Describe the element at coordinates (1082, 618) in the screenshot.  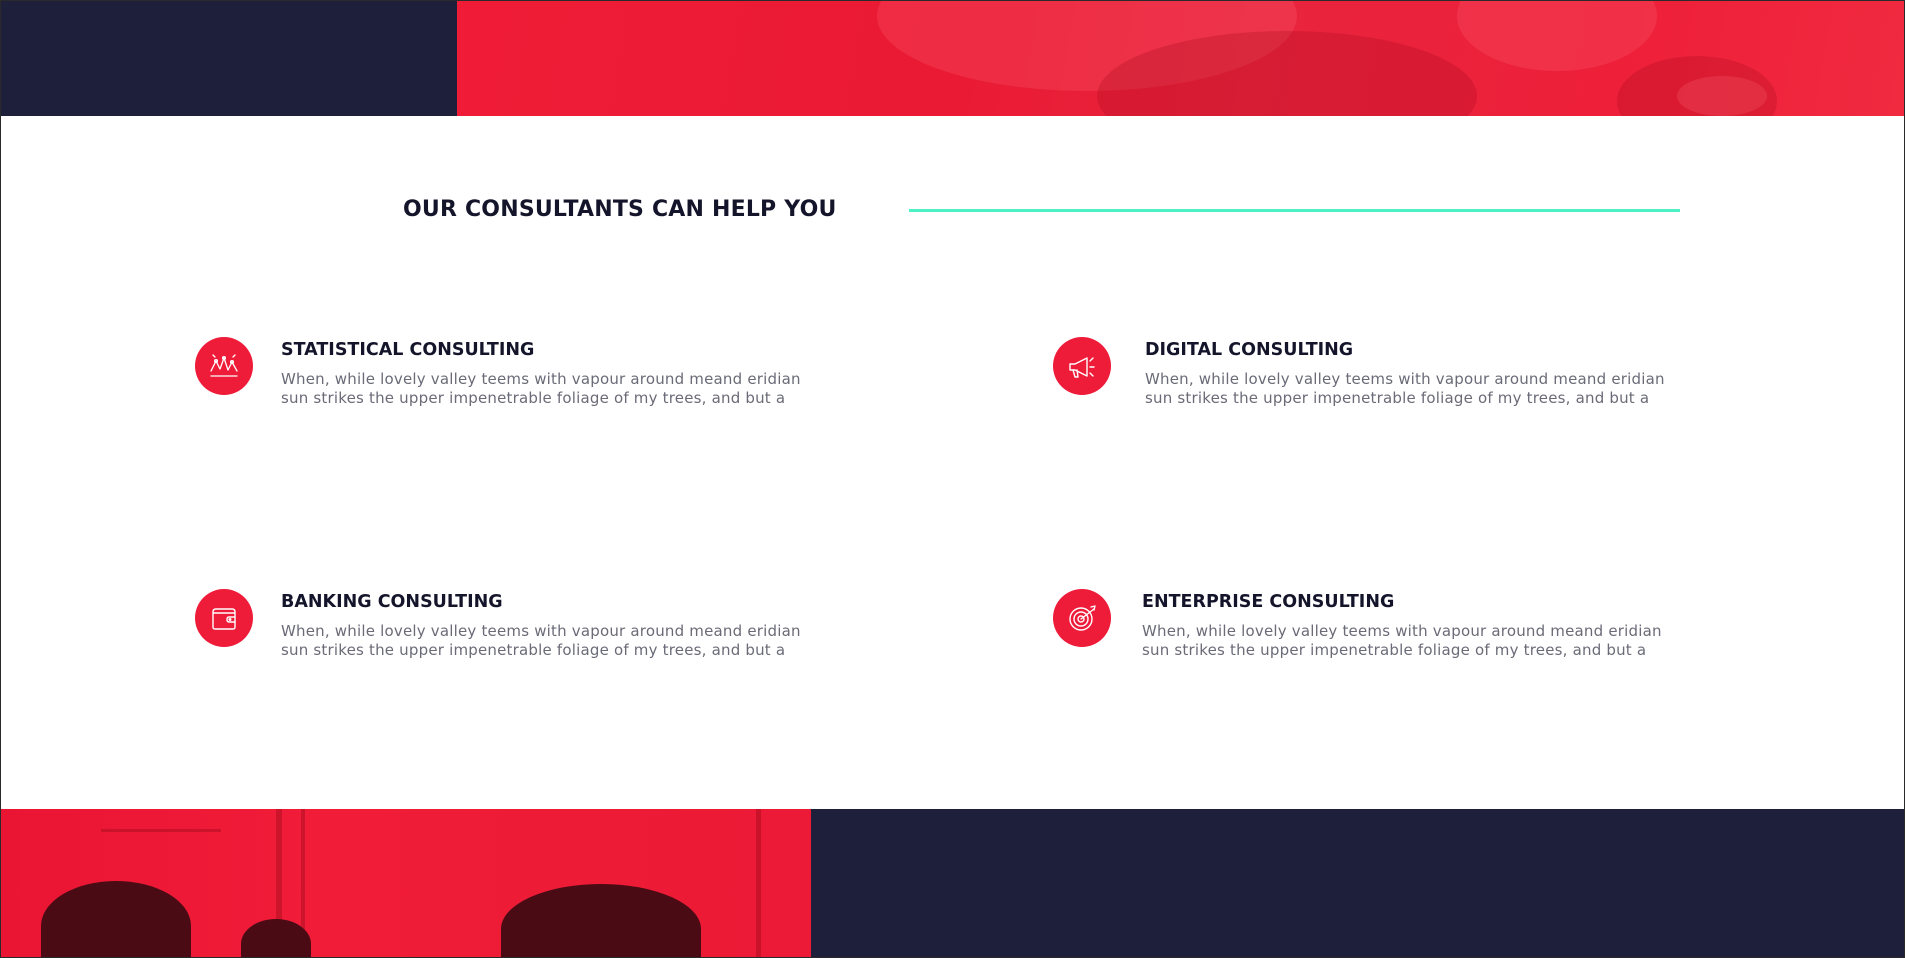
I see `target-icon` at that location.